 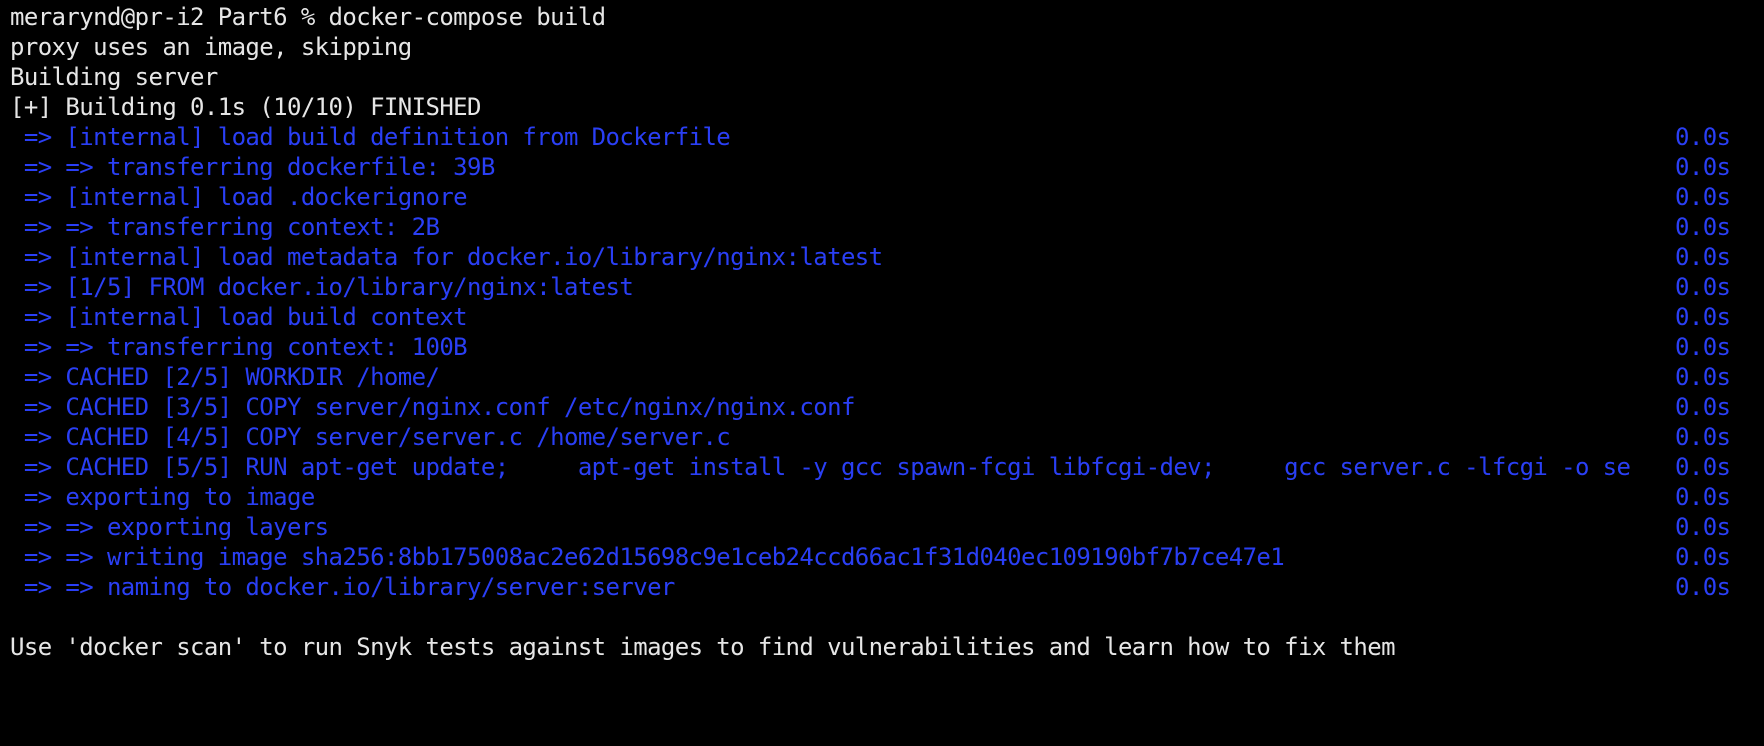 I want to click on build-step-line: => [internal] load build context, so click(x=239, y=317).